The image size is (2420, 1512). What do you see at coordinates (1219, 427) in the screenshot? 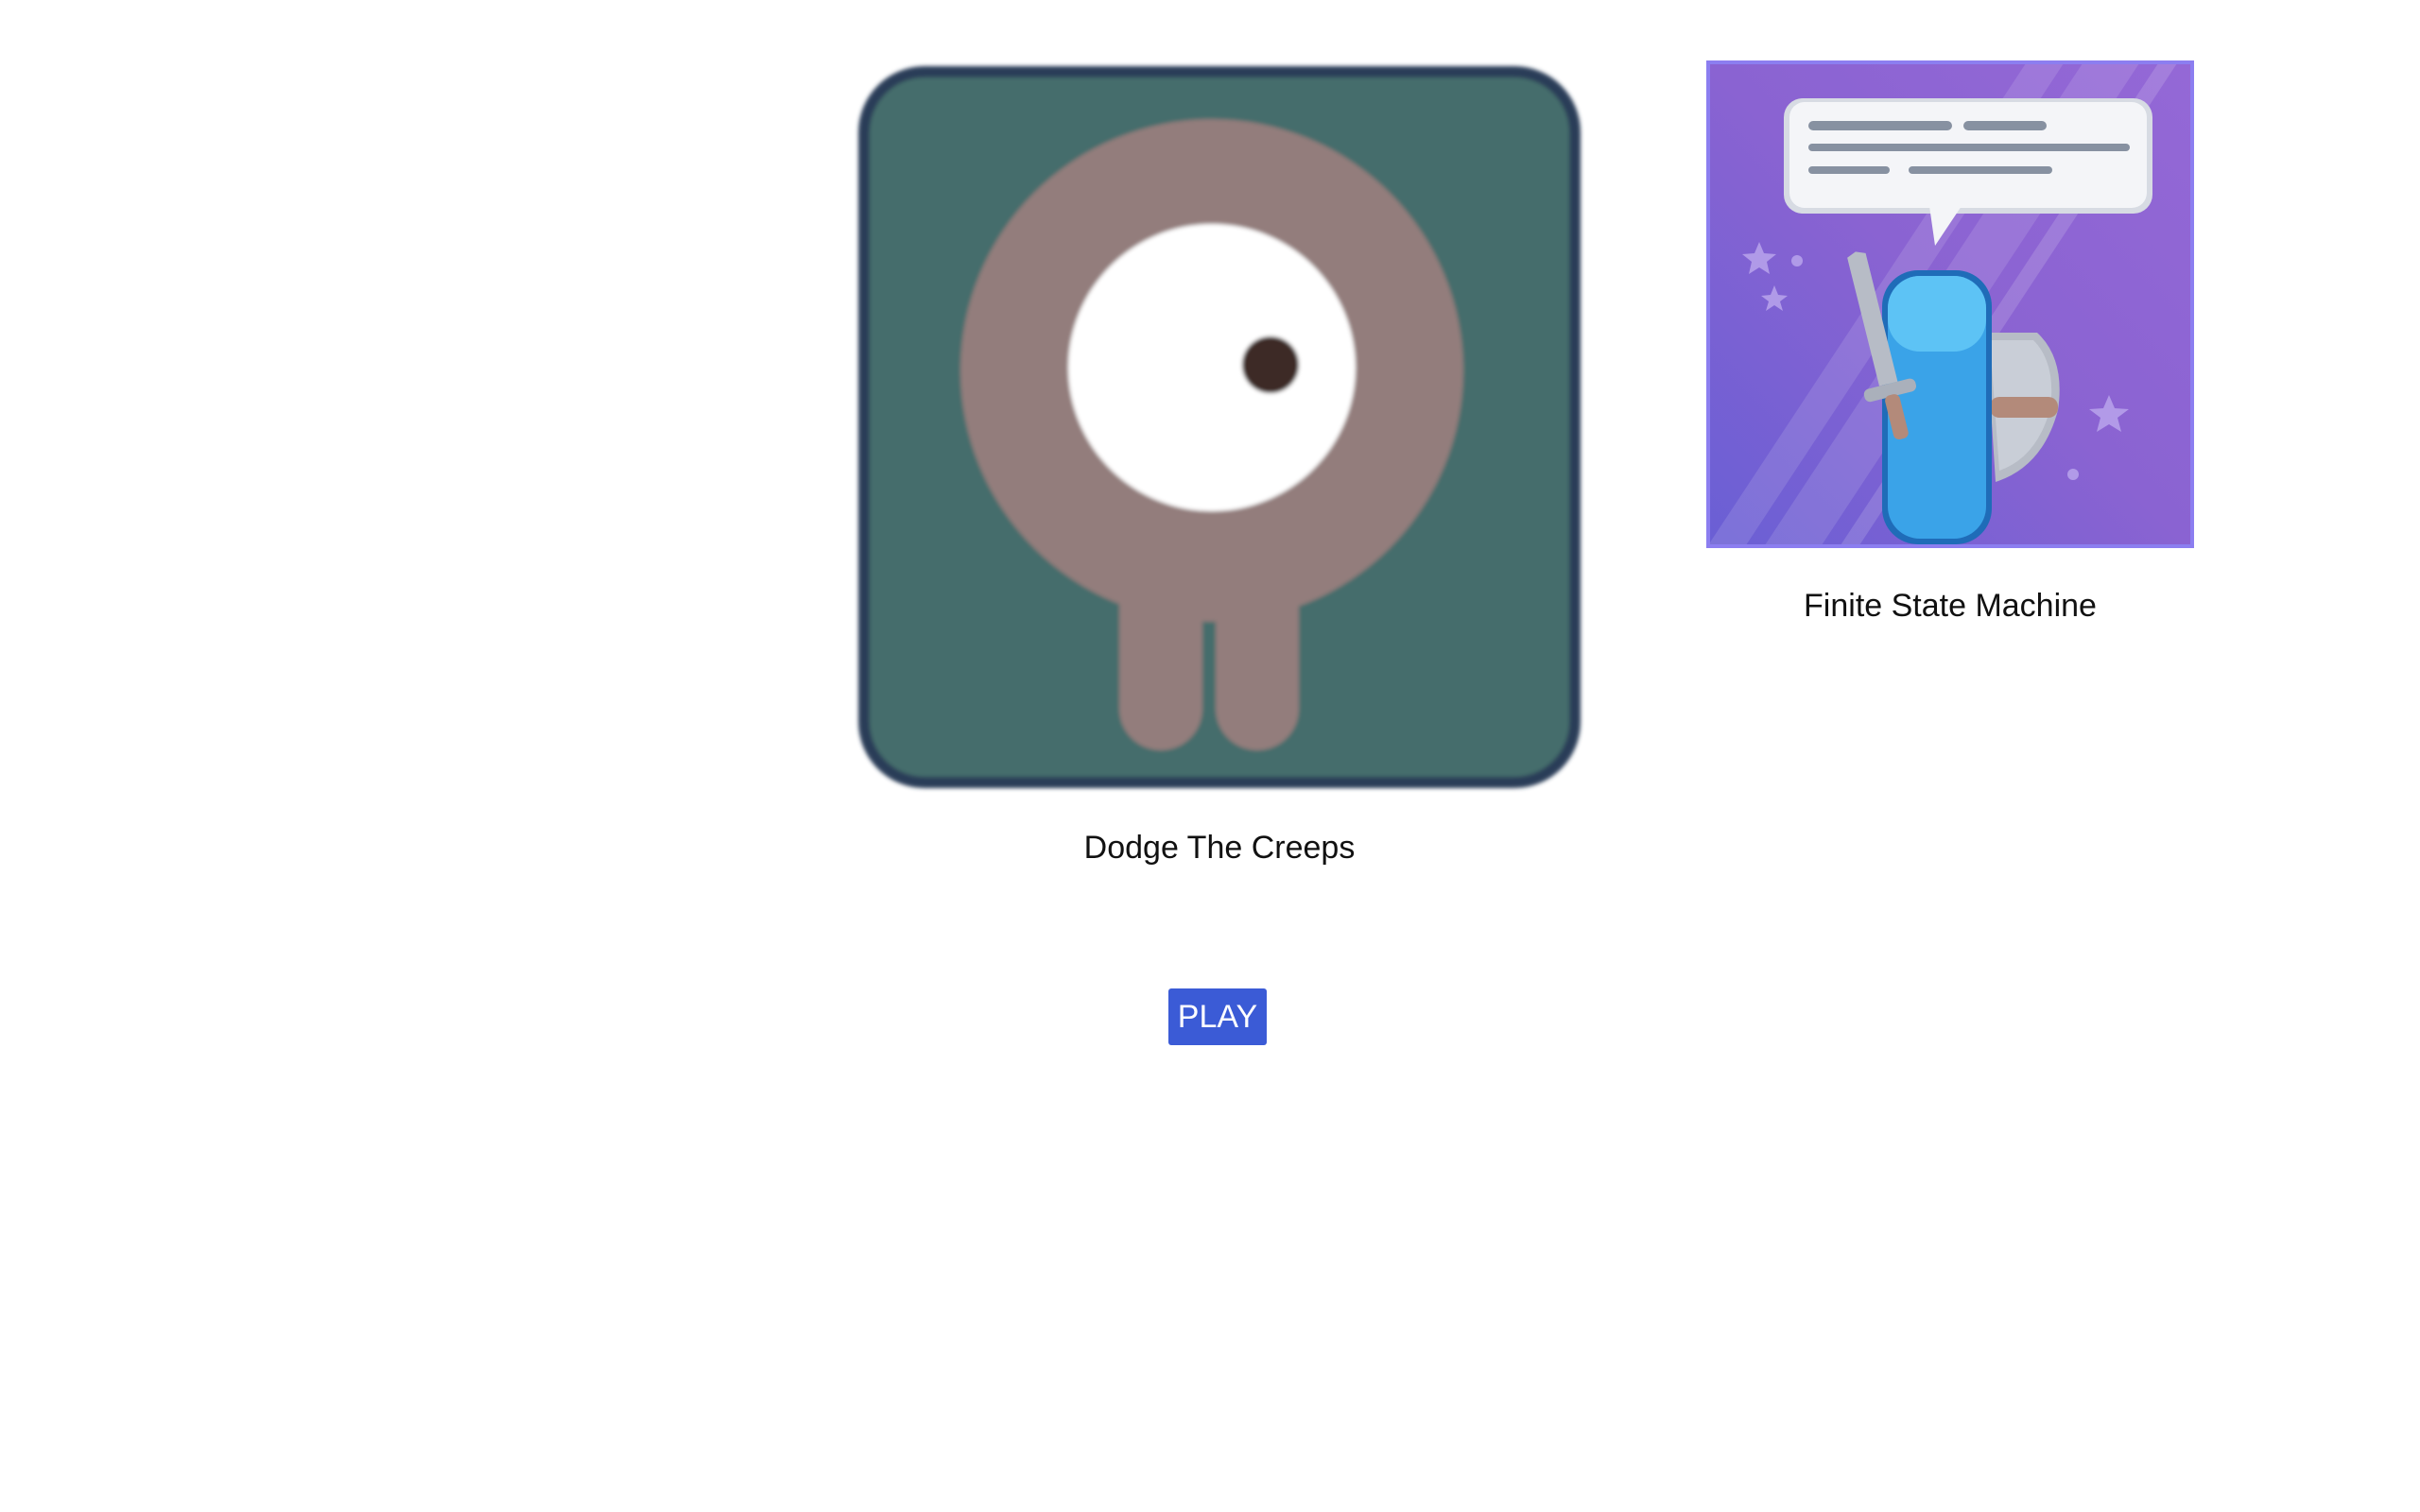
I see `creep-icon` at bounding box center [1219, 427].